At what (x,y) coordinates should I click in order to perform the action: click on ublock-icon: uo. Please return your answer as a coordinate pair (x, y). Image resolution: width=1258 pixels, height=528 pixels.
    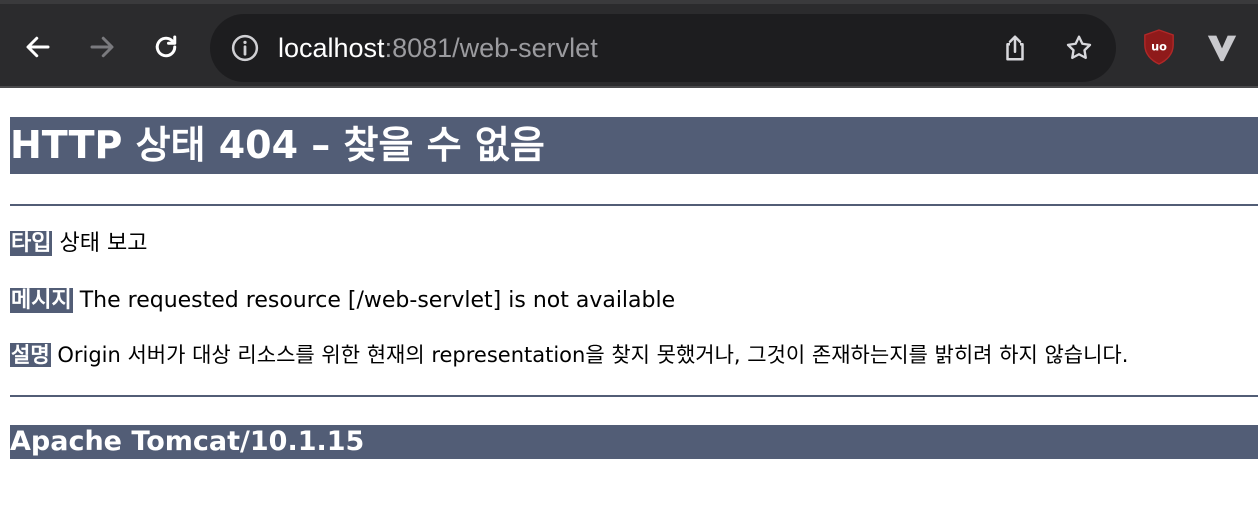
    Looking at the image, I should click on (1159, 47).